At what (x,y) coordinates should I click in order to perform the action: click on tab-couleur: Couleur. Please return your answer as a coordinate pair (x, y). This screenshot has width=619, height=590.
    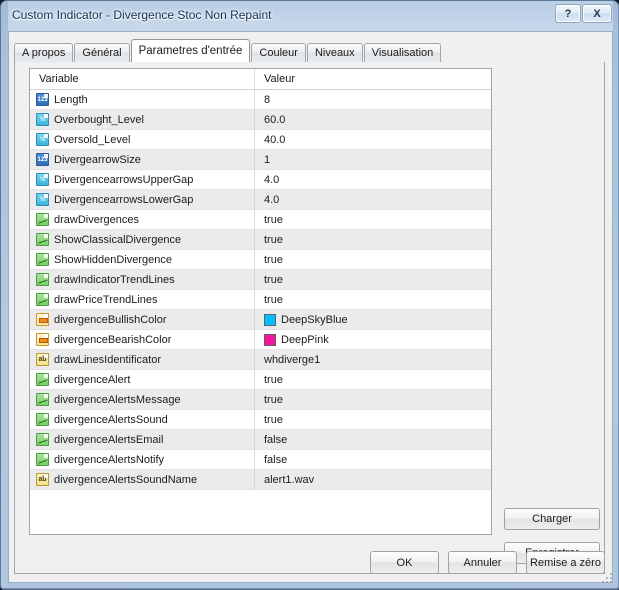
    Looking at the image, I should click on (278, 52).